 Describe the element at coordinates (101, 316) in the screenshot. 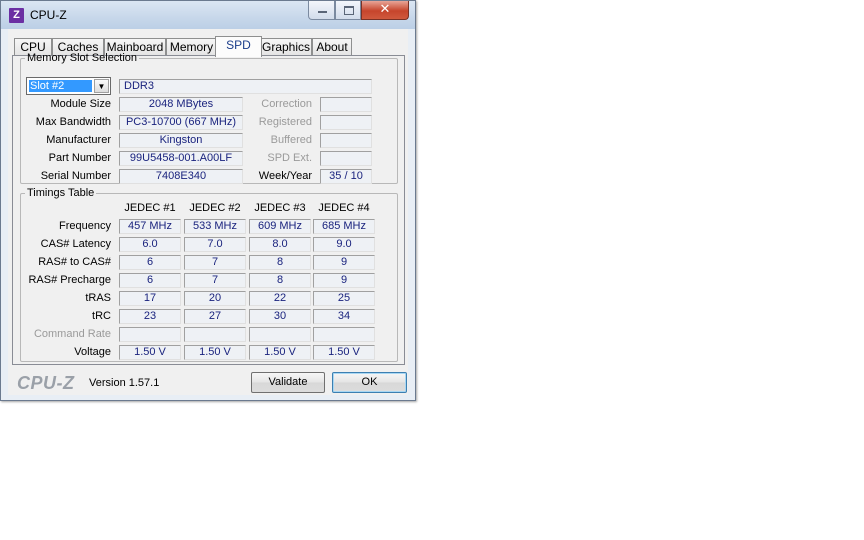

I see `timing-label-trc: tRC` at that location.